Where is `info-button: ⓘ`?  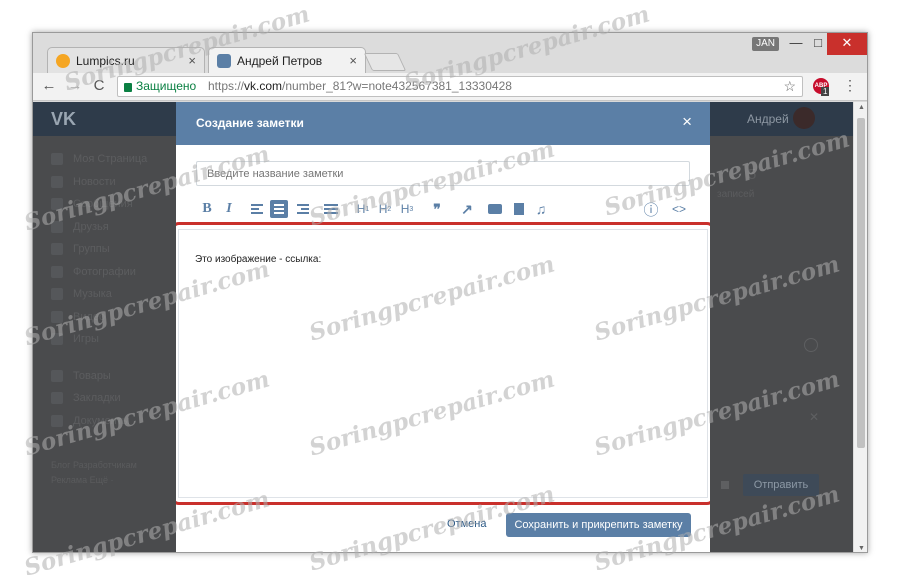 info-button: ⓘ is located at coordinates (651, 209).